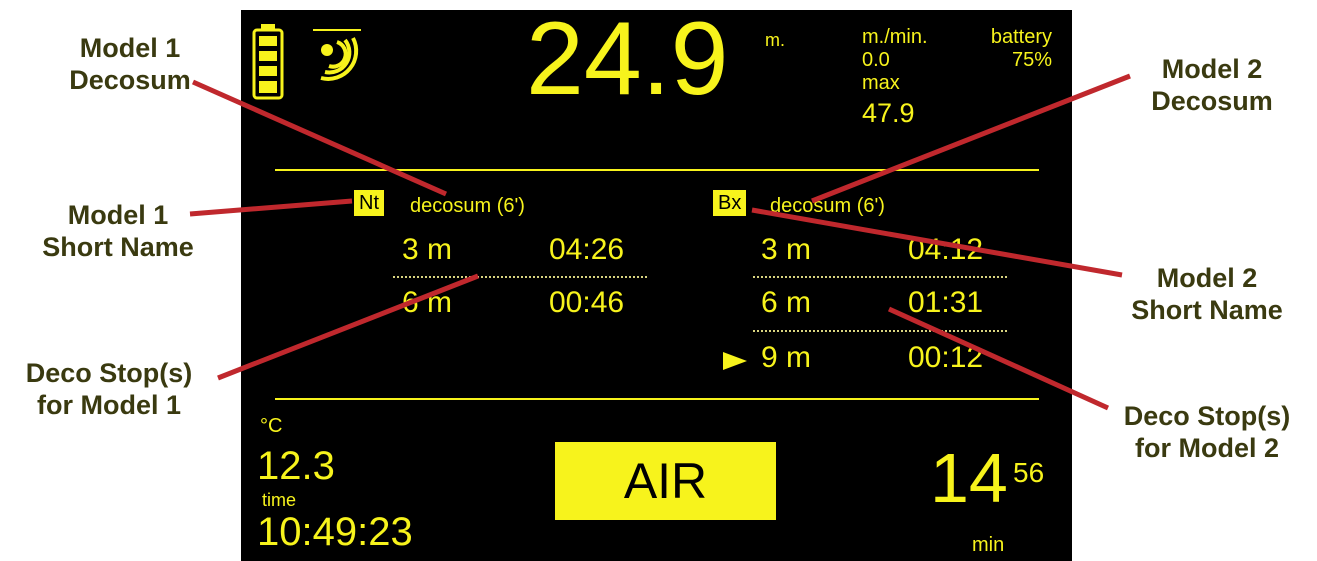  Describe the element at coordinates (118, 231) in the screenshot. I see `annotation-model1-short-name: Model 1 Short Name` at that location.